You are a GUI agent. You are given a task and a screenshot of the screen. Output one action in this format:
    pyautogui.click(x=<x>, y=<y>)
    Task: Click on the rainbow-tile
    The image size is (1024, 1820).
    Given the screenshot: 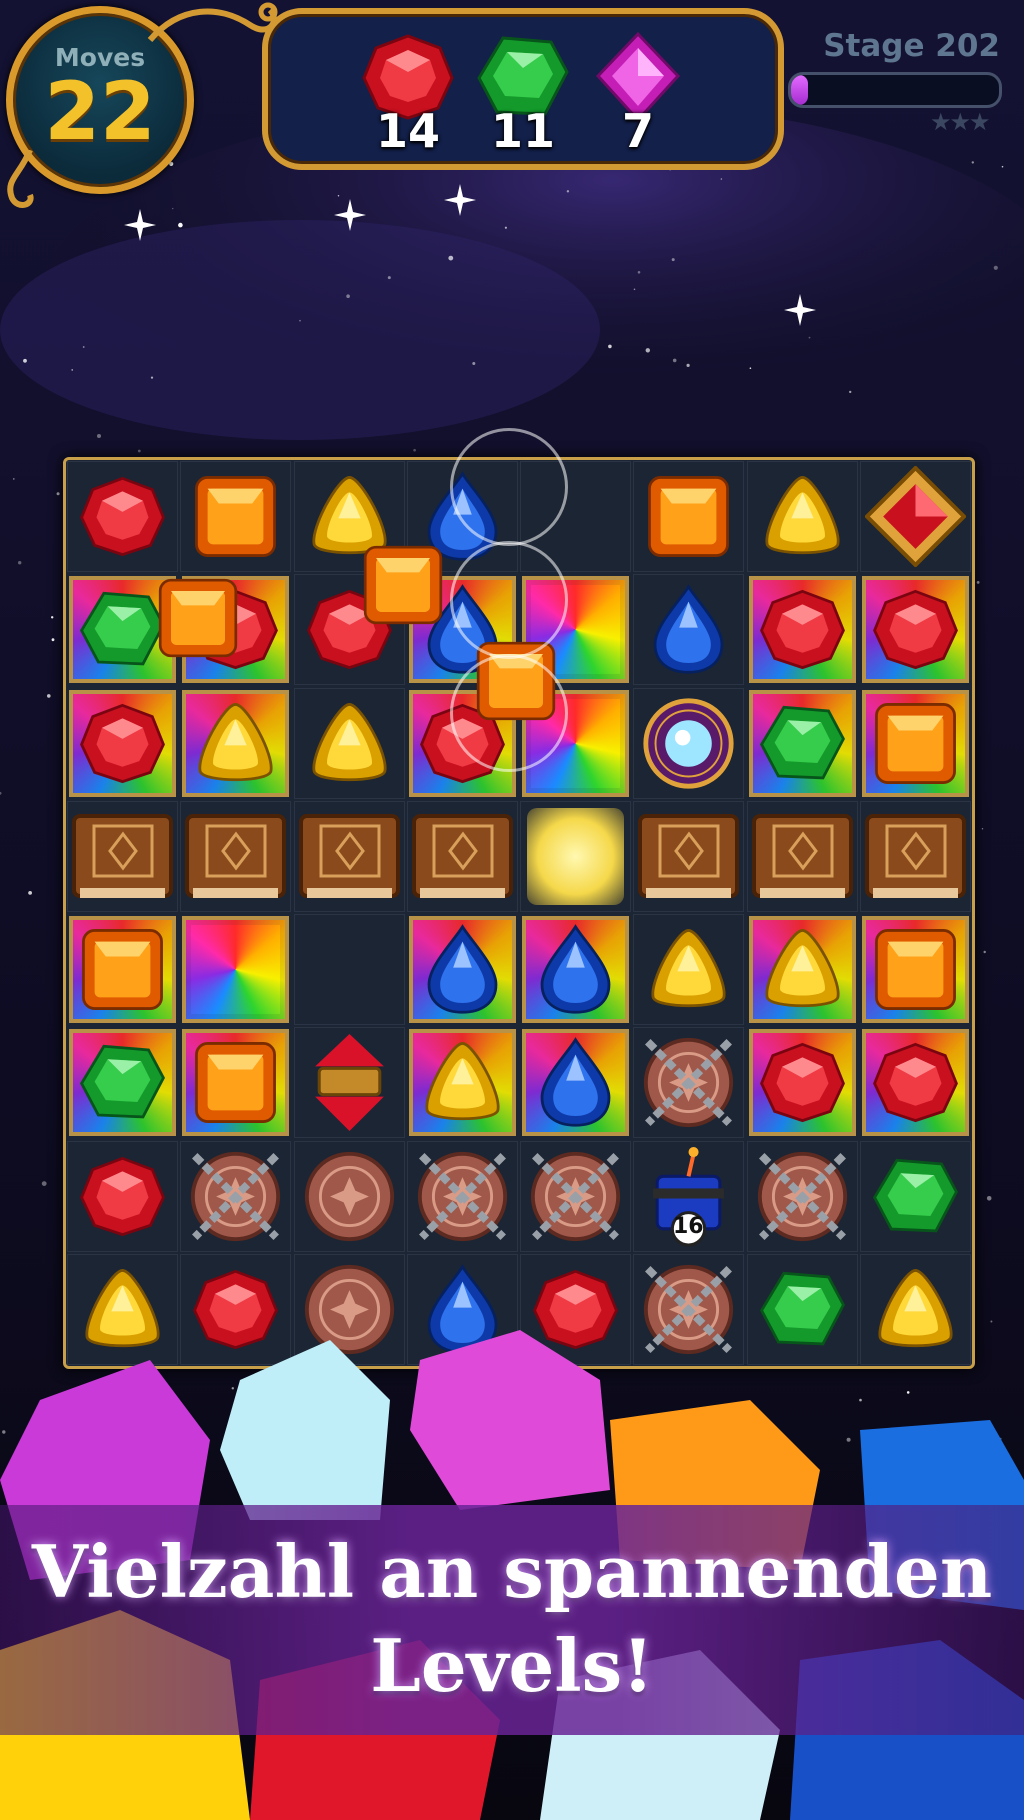 What is the action you would take?
    pyautogui.click(x=235, y=969)
    